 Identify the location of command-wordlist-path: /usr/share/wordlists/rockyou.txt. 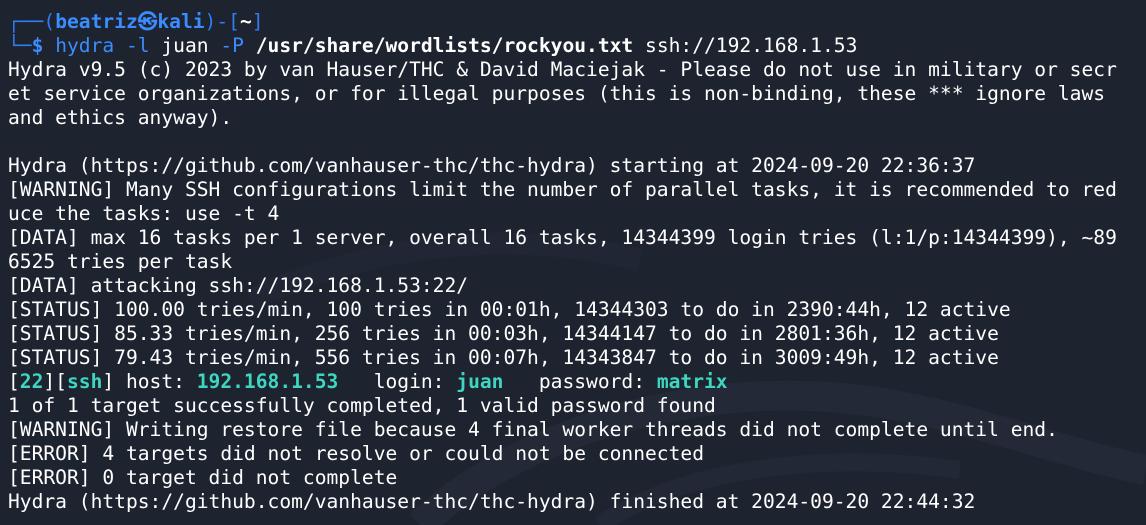
(444, 45).